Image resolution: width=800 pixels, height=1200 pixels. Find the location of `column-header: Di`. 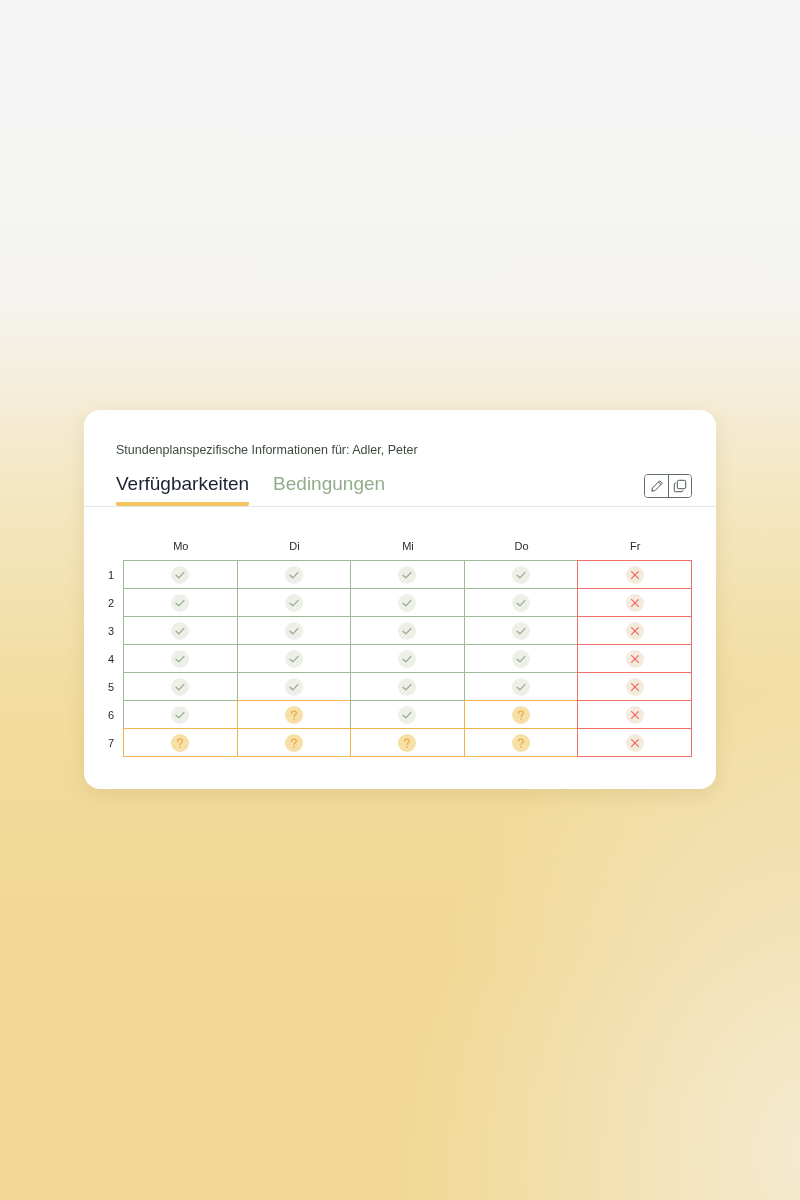

column-header: Di is located at coordinates (294, 546).